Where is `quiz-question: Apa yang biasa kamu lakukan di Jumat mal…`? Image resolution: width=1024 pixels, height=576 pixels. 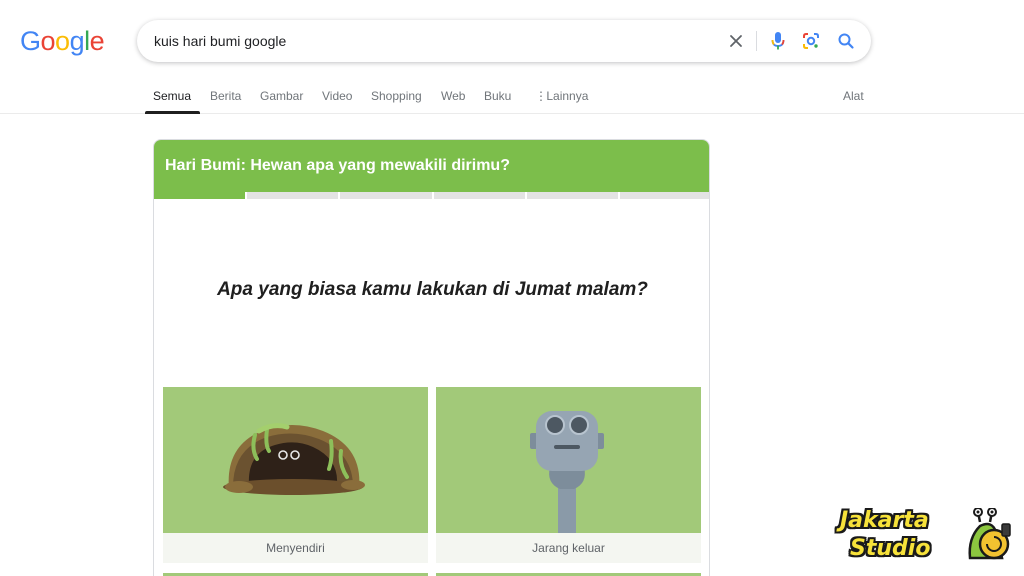 quiz-question: Apa yang biasa kamu lakukan di Jumat mal… is located at coordinates (432, 289).